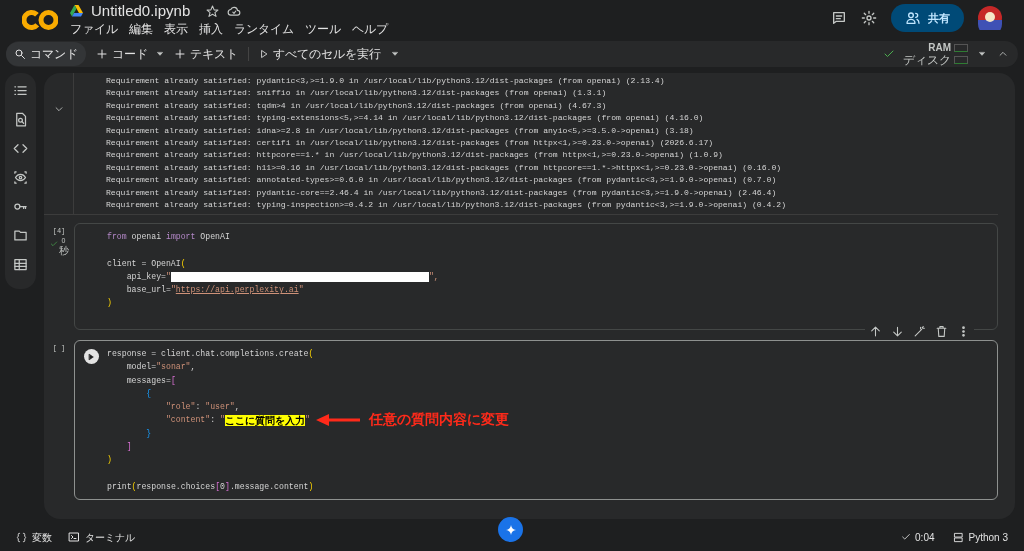 This screenshot has height=551, width=1024. Describe the element at coordinates (446, 205) in the screenshot. I see `output-line: Requirement already satisfied: typing-inspection>=0.4.2 in /usr/local/lib/python3.12/dist-packages (from pydantic<3,>=1.9.0->openai) (0.4.2)` at that location.